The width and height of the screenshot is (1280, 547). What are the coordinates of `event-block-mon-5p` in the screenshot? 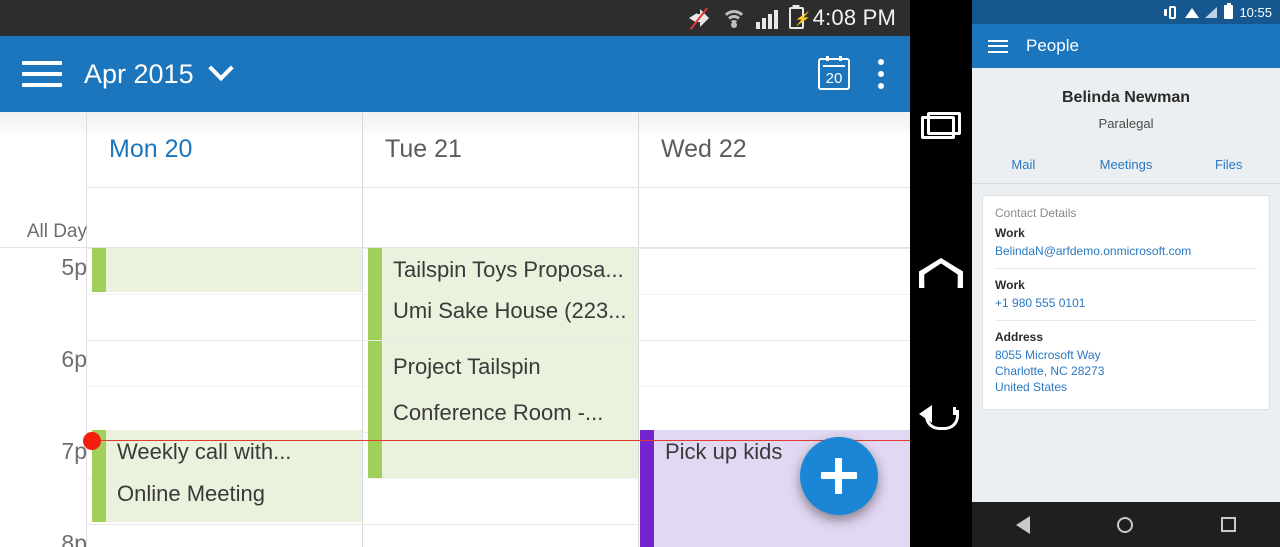 It's located at (227, 270).